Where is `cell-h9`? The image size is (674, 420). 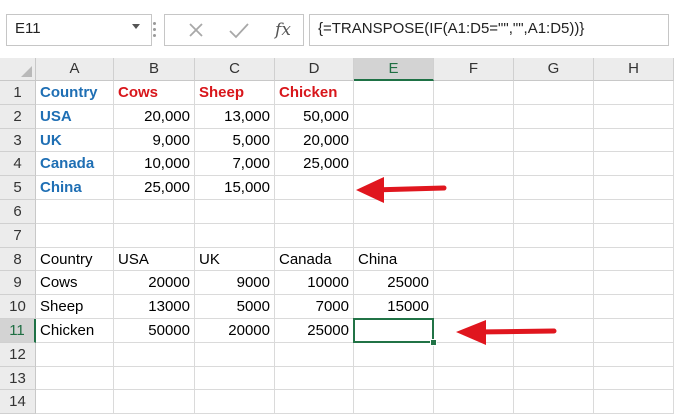 cell-h9 is located at coordinates (634, 283).